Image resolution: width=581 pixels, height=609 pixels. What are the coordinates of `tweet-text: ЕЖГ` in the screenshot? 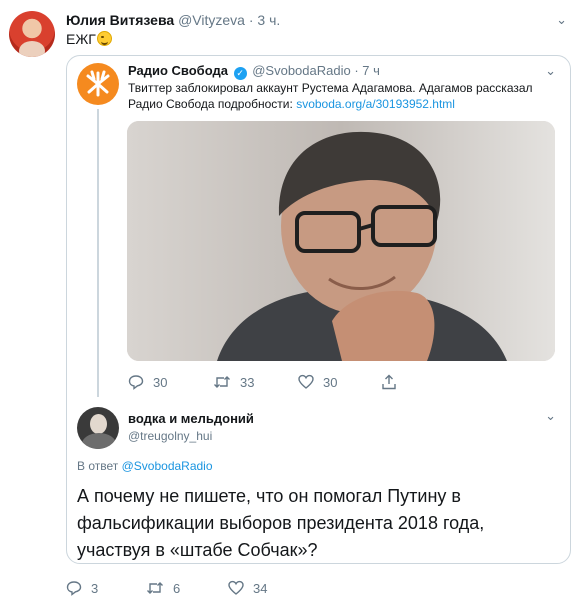 It's located at (89, 39).